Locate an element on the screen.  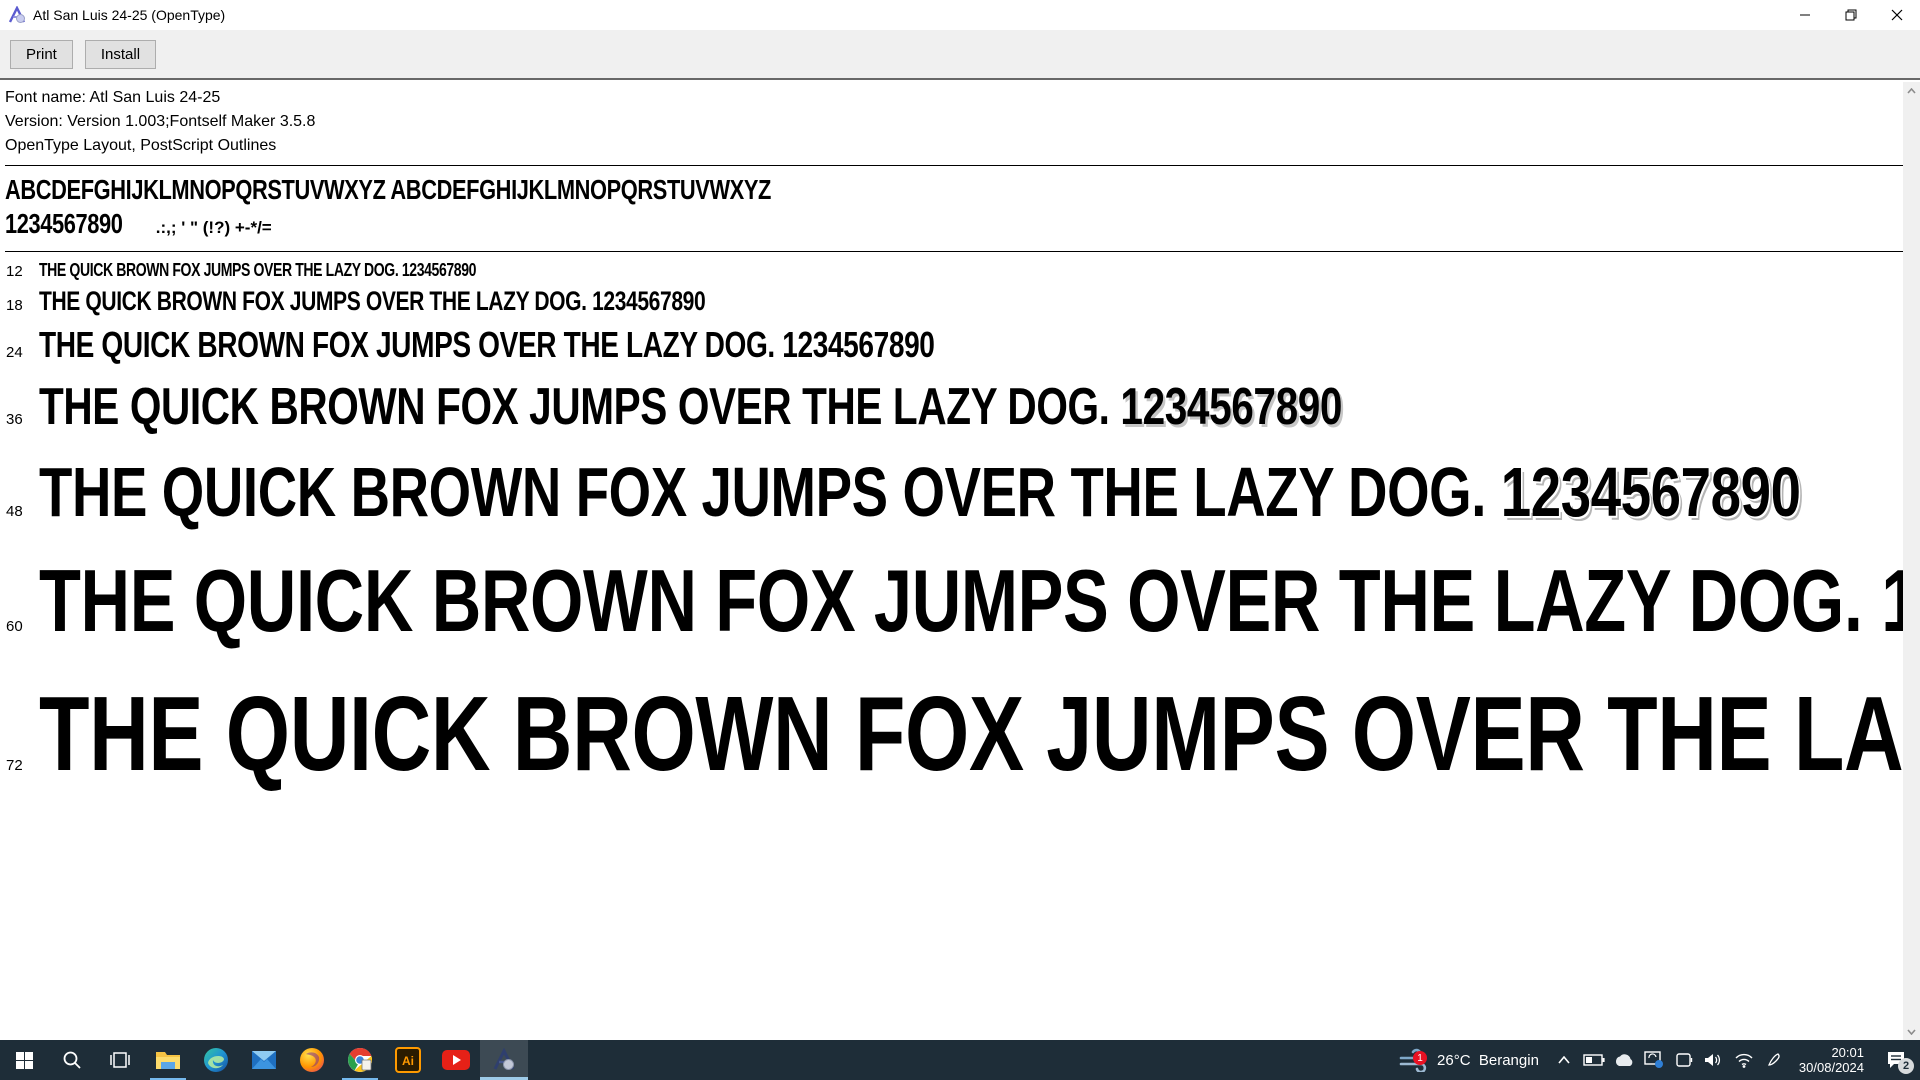
svg-text: Ai is located at coordinates (408, 1061).